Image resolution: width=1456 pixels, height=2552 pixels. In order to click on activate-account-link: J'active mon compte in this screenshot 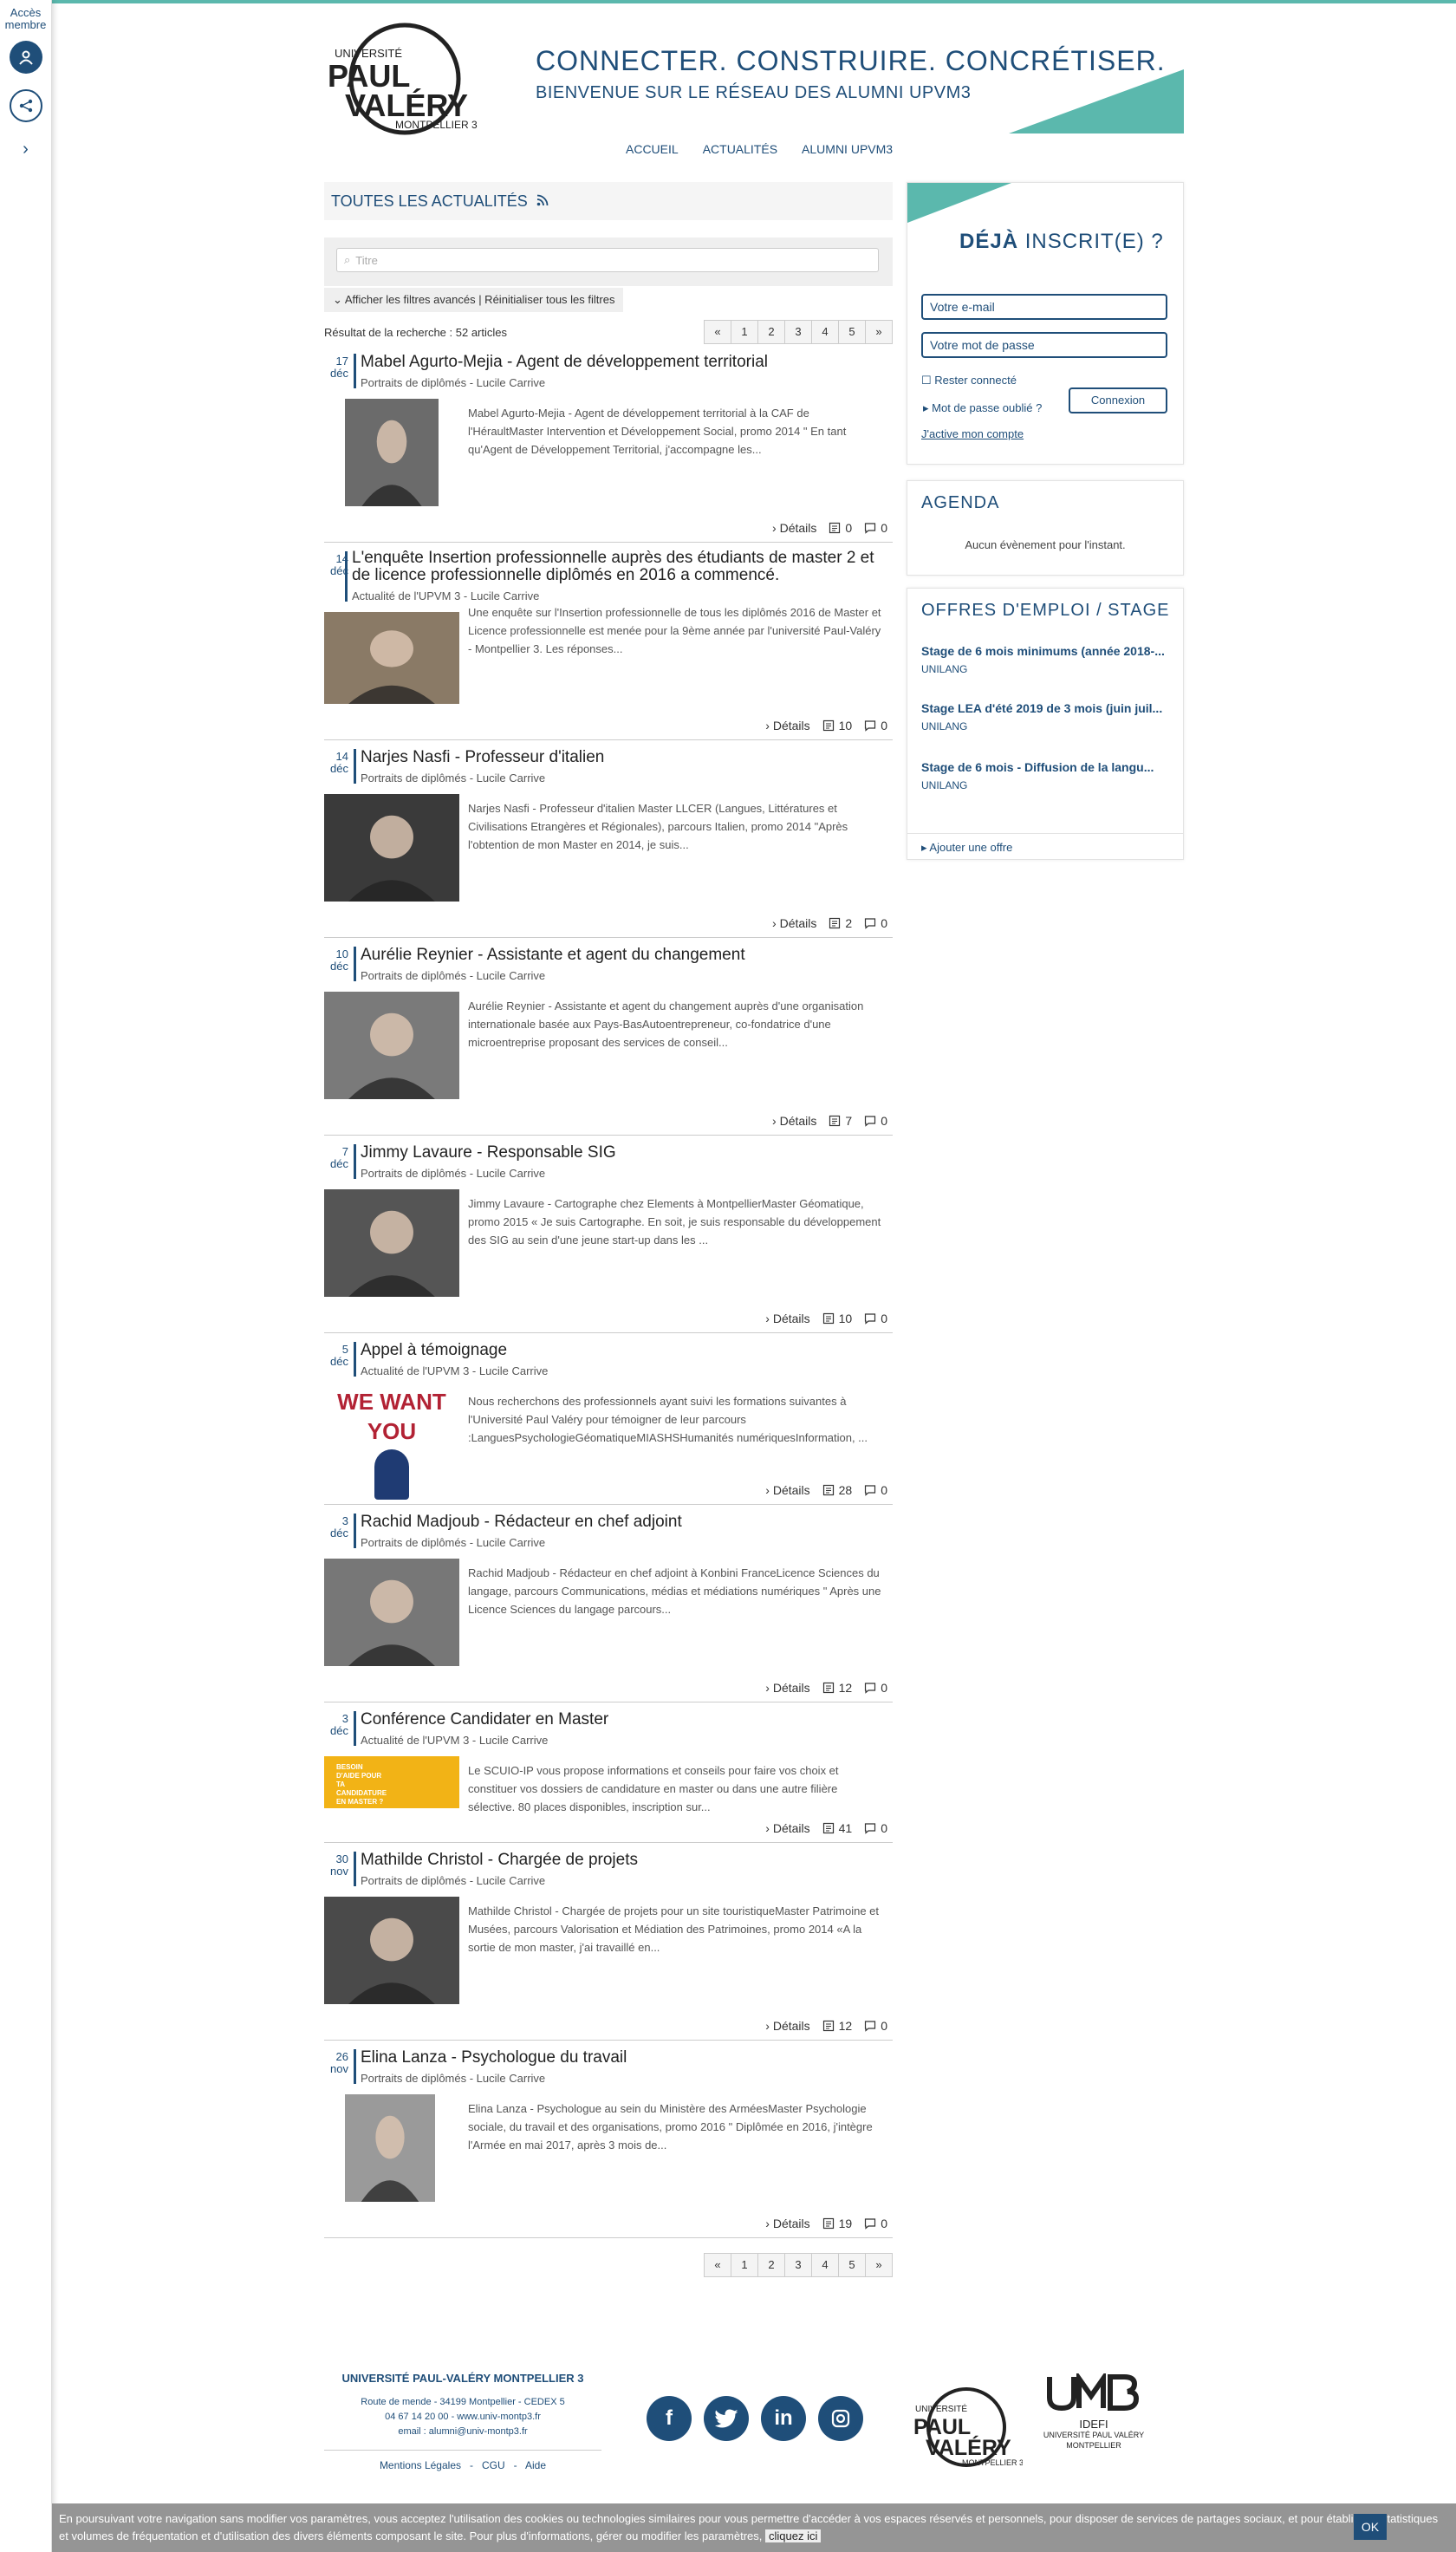, I will do `click(972, 433)`.